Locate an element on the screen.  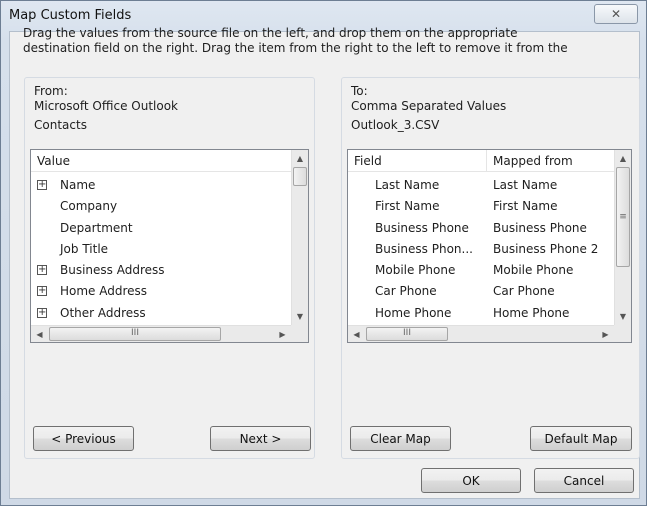
mapped-from-cell: Last Name is located at coordinates (525, 185).